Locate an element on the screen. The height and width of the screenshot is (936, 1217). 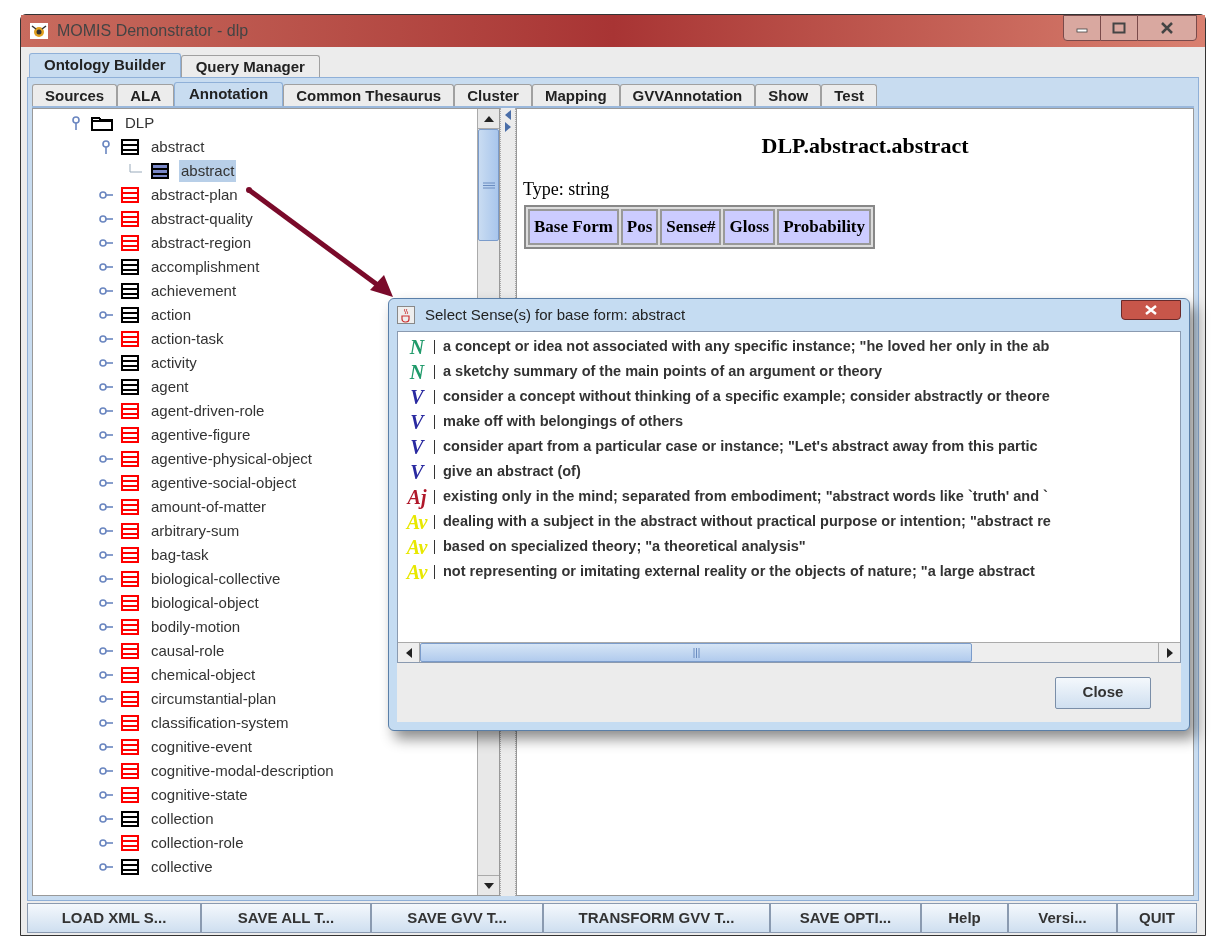
column-header: Gloss is located at coordinates (749, 227).